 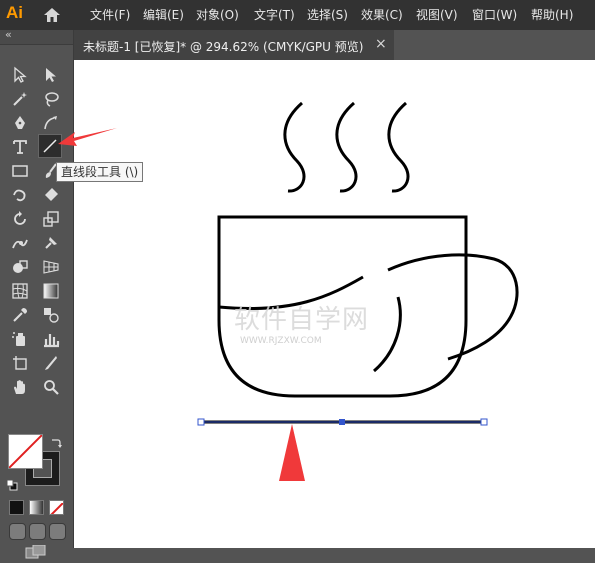 What do you see at coordinates (51, 219) in the screenshot?
I see `scale-icon` at bounding box center [51, 219].